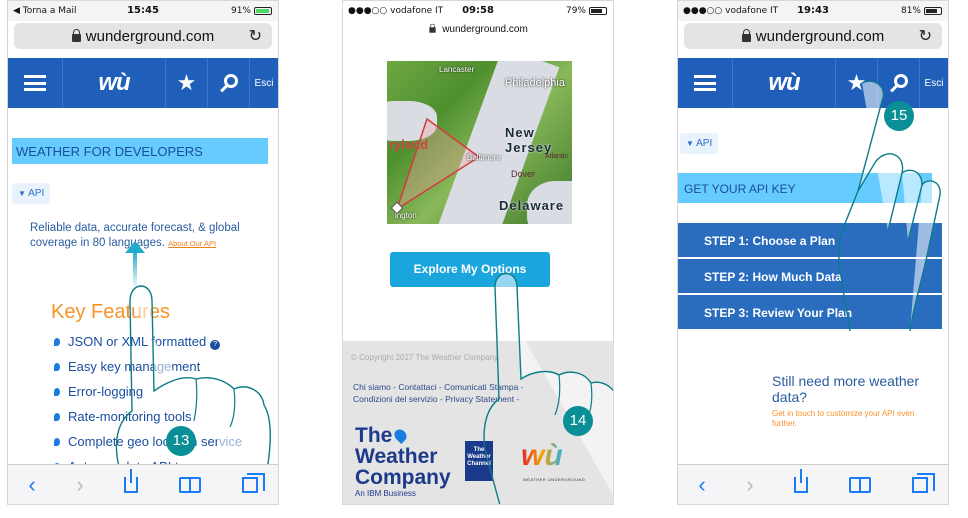  I want to click on address-bar: wunderground.com, so click(478, 29).